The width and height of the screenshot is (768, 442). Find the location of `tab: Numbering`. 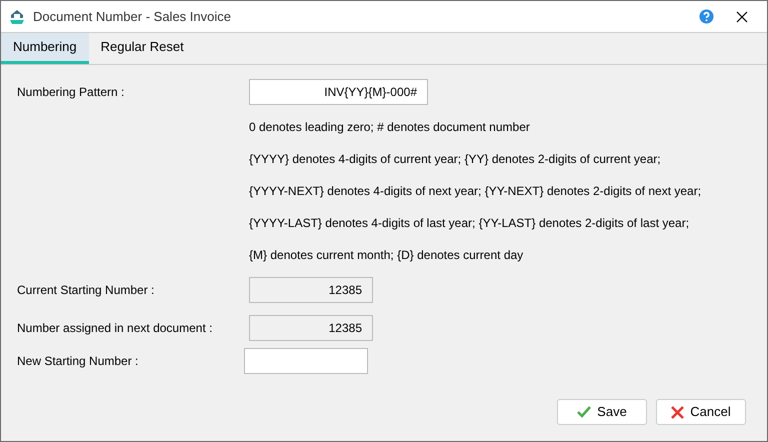

tab: Numbering is located at coordinates (45, 48).